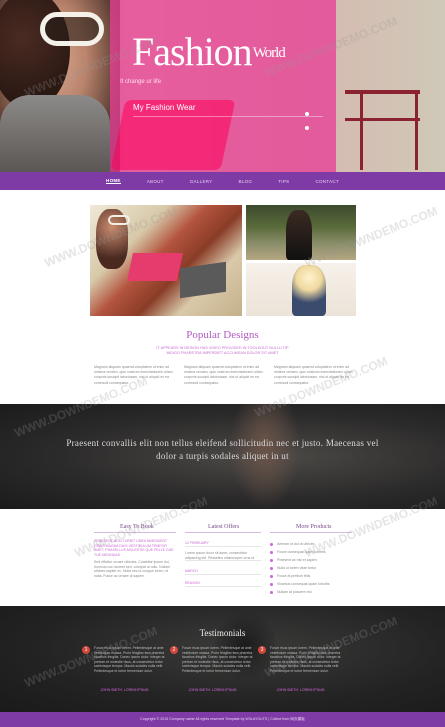 Image resolution: width=445 pixels, height=727 pixels. I want to click on more-title: More Products, so click(314, 527).